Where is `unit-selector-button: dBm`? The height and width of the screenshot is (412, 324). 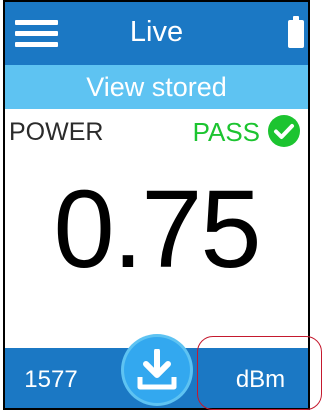
unit-selector-button: dBm is located at coordinates (259, 378).